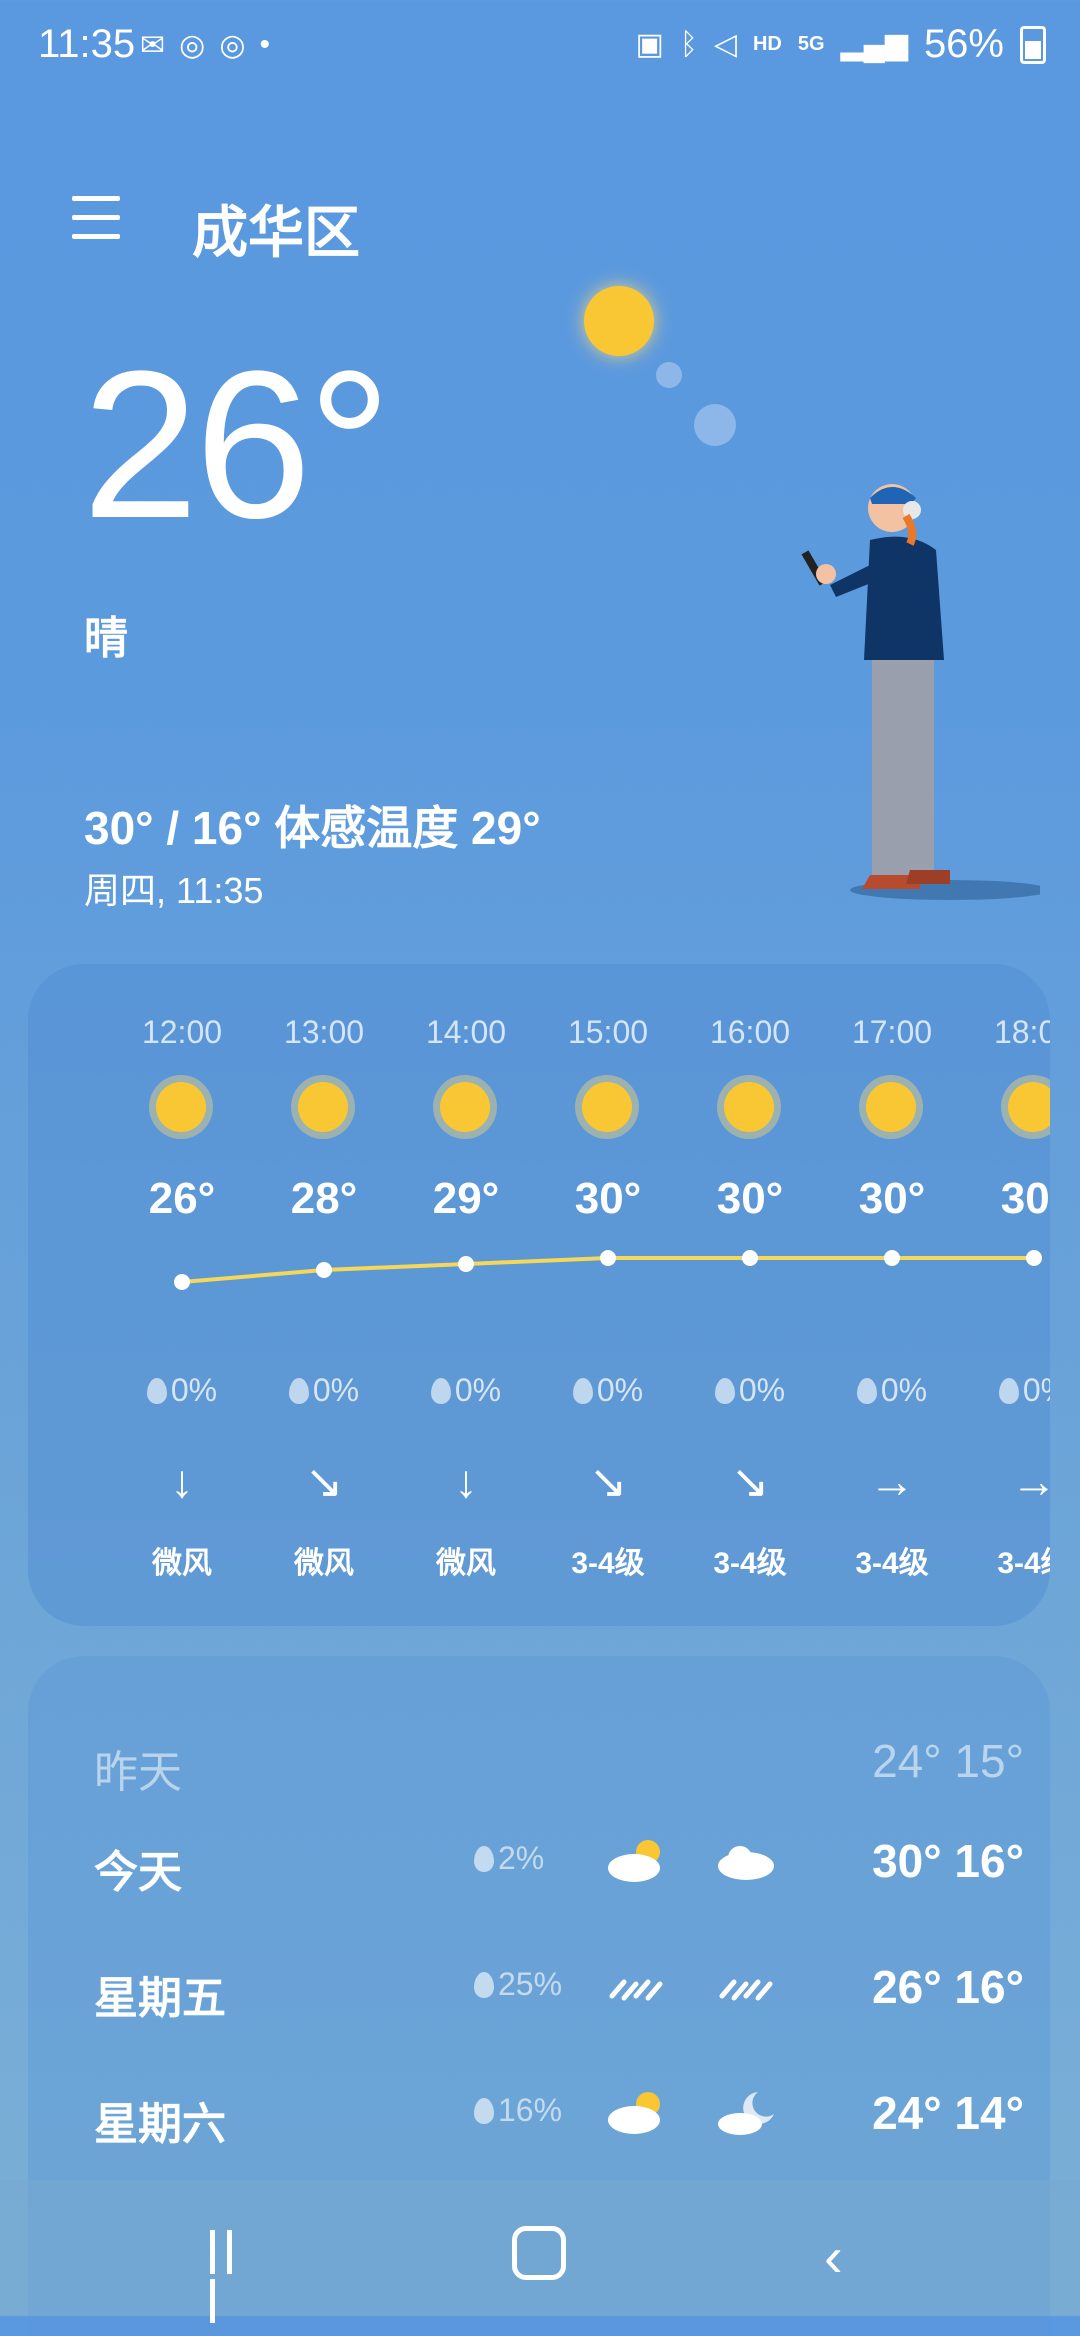 The height and width of the screenshot is (2336, 1080). I want to click on hd-icon: HD, so click(767, 44).